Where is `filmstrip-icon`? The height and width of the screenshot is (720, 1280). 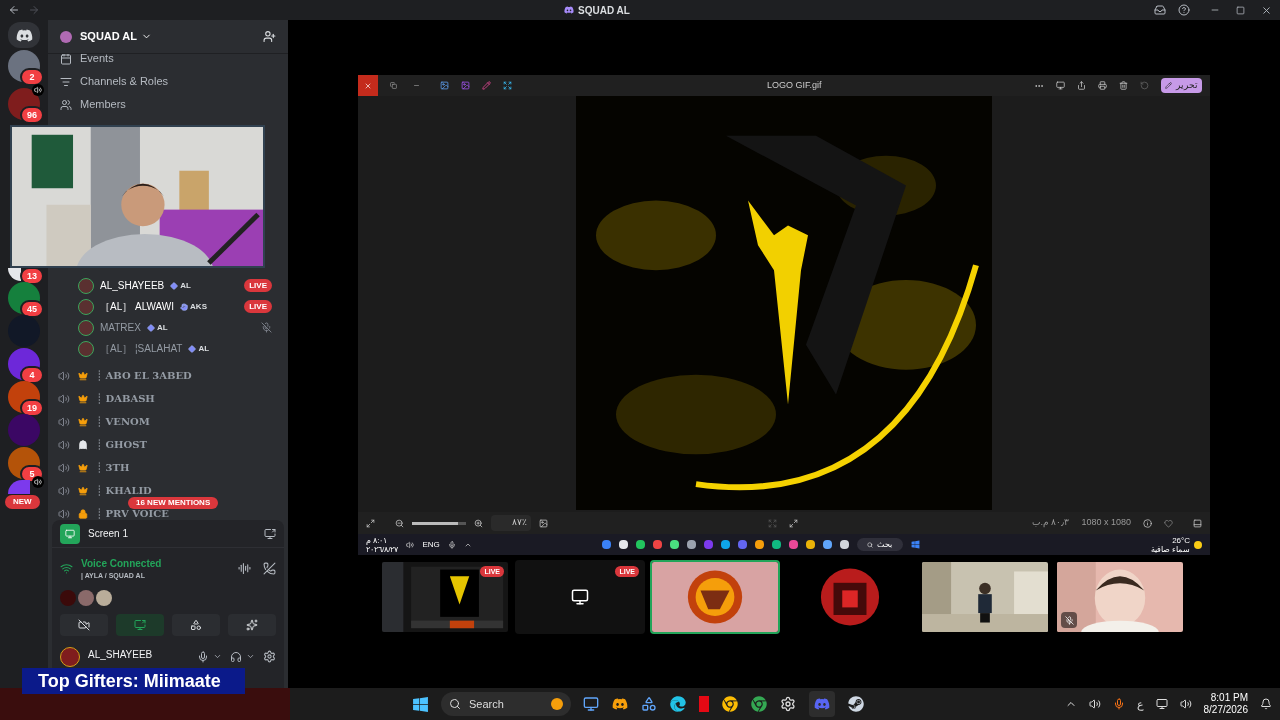
filmstrip-icon is located at coordinates (1197, 523).